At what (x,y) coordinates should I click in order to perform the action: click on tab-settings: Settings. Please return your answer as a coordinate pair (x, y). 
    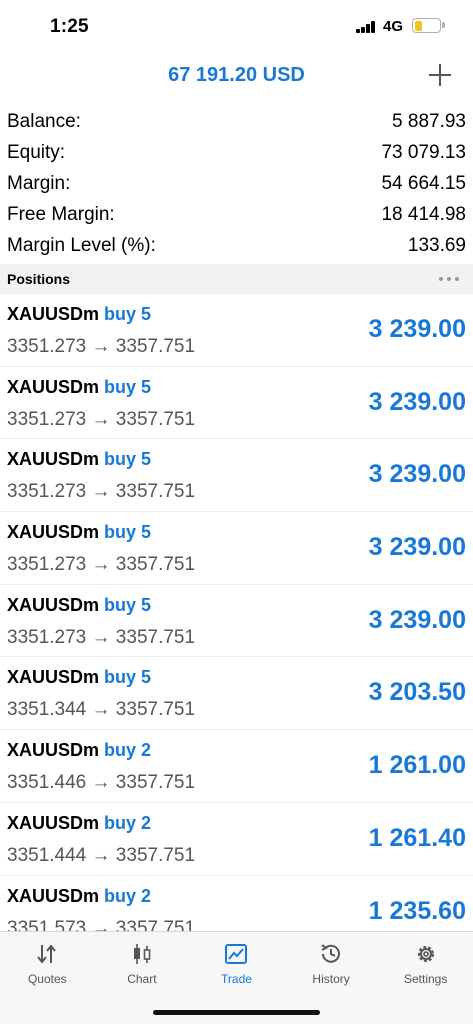
    Looking at the image, I should click on (425, 965).